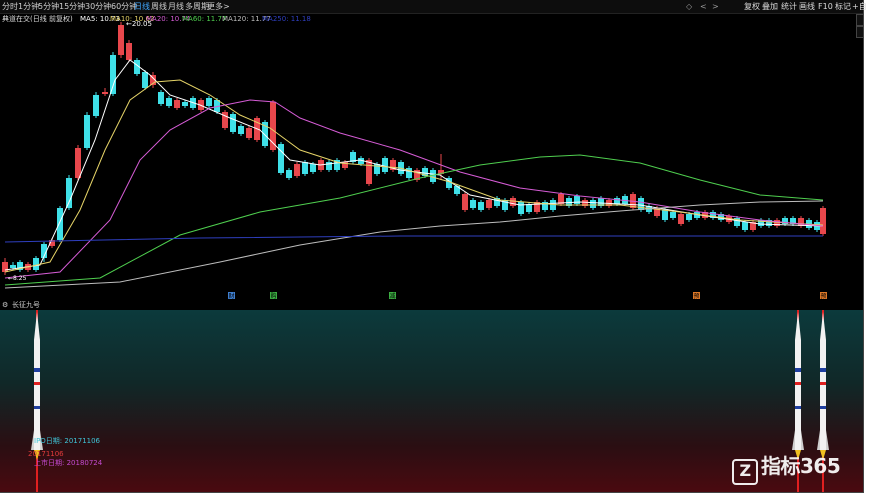 The height and width of the screenshot is (494, 871). I want to click on high-price-label: ←20.05, so click(139, 24).